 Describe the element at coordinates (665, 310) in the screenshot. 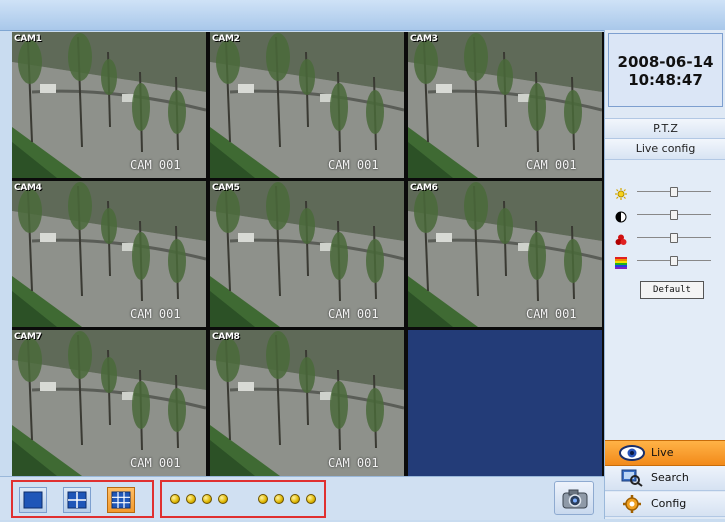

I see `live-config-panel: Default` at that location.